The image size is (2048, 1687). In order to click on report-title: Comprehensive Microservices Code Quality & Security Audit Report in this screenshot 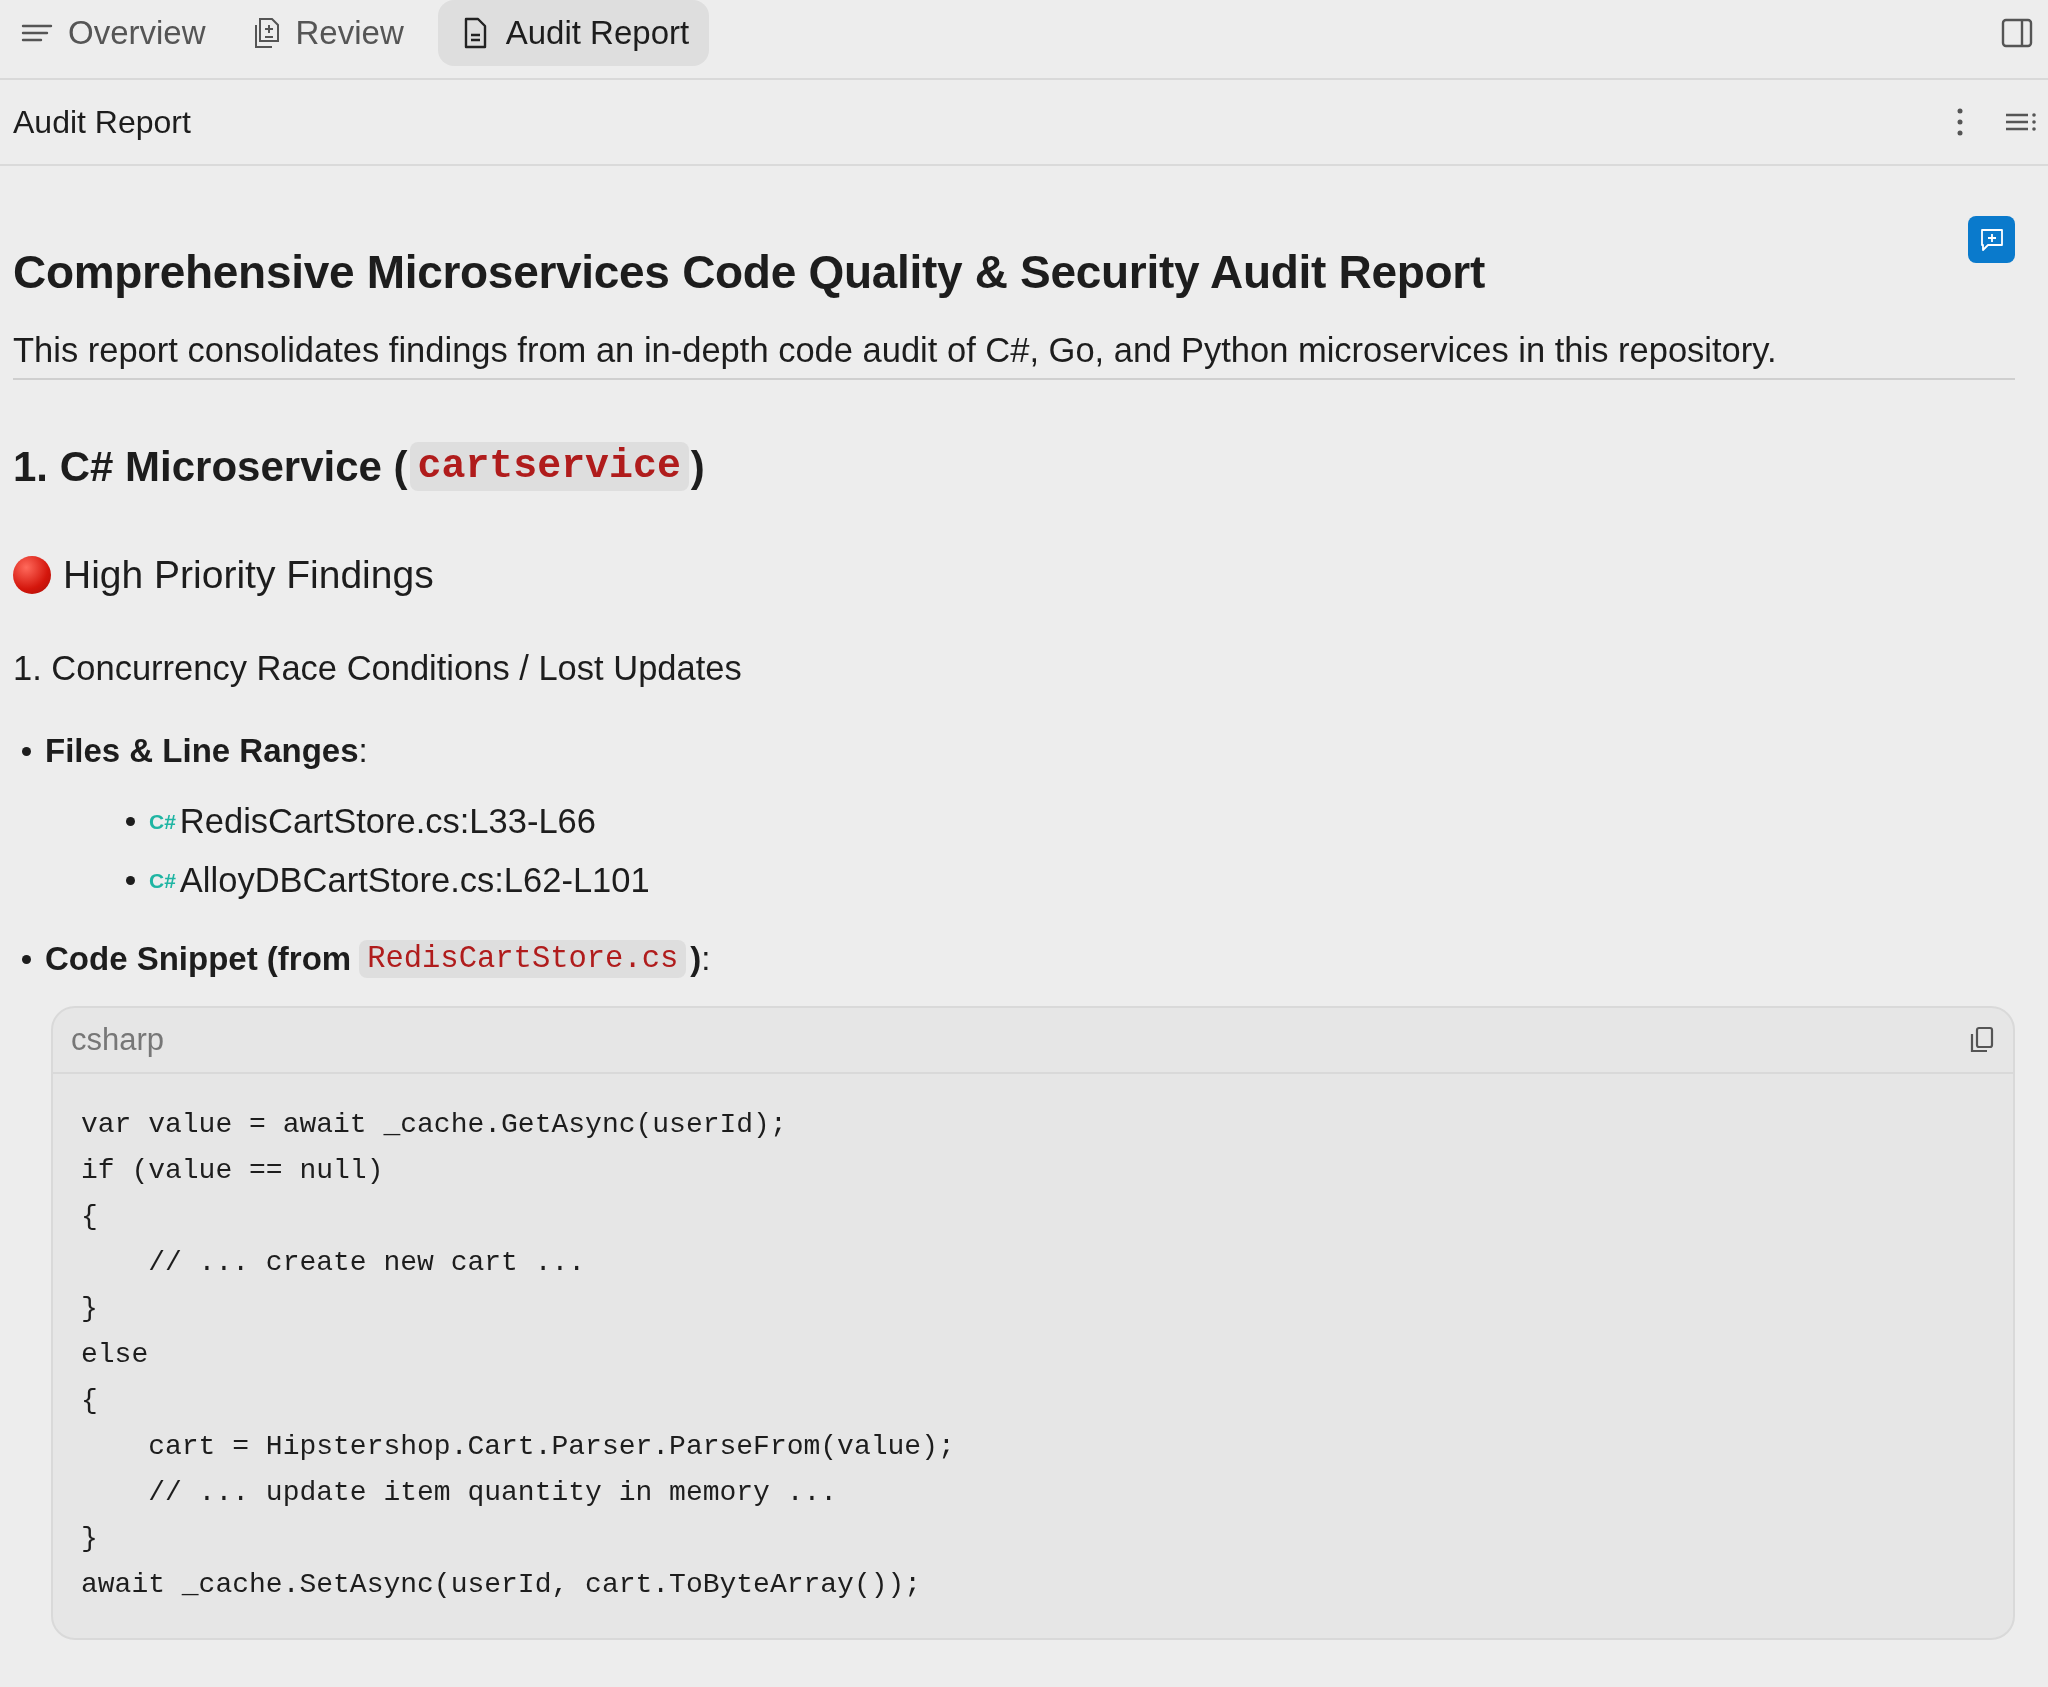, I will do `click(749, 272)`.